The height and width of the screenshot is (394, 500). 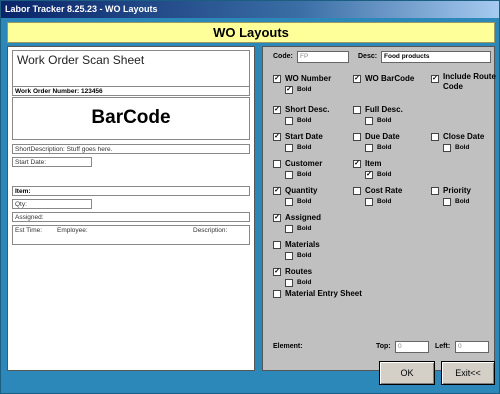 I want to click on wo-number-bold-checkbox: ✓, so click(x=289, y=90).